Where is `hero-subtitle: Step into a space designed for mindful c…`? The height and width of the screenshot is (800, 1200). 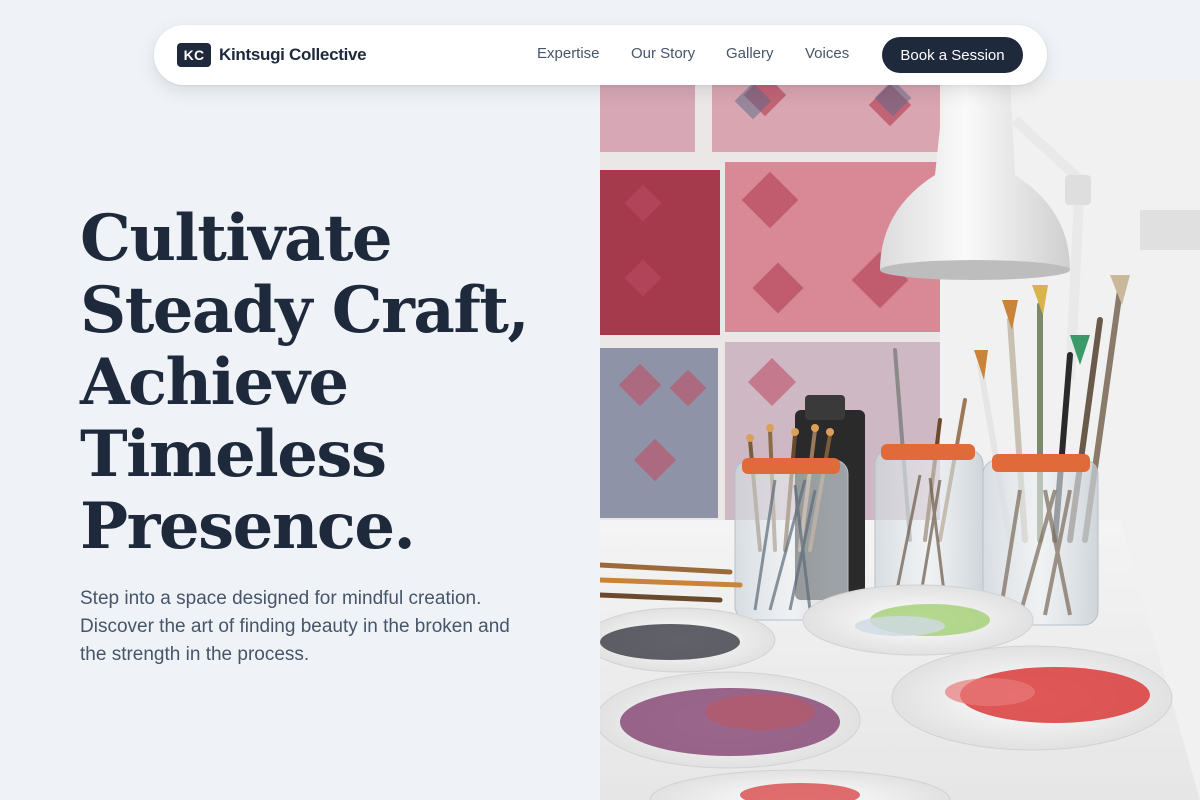 hero-subtitle: Step into a space designed for mindful c… is located at coordinates (295, 626).